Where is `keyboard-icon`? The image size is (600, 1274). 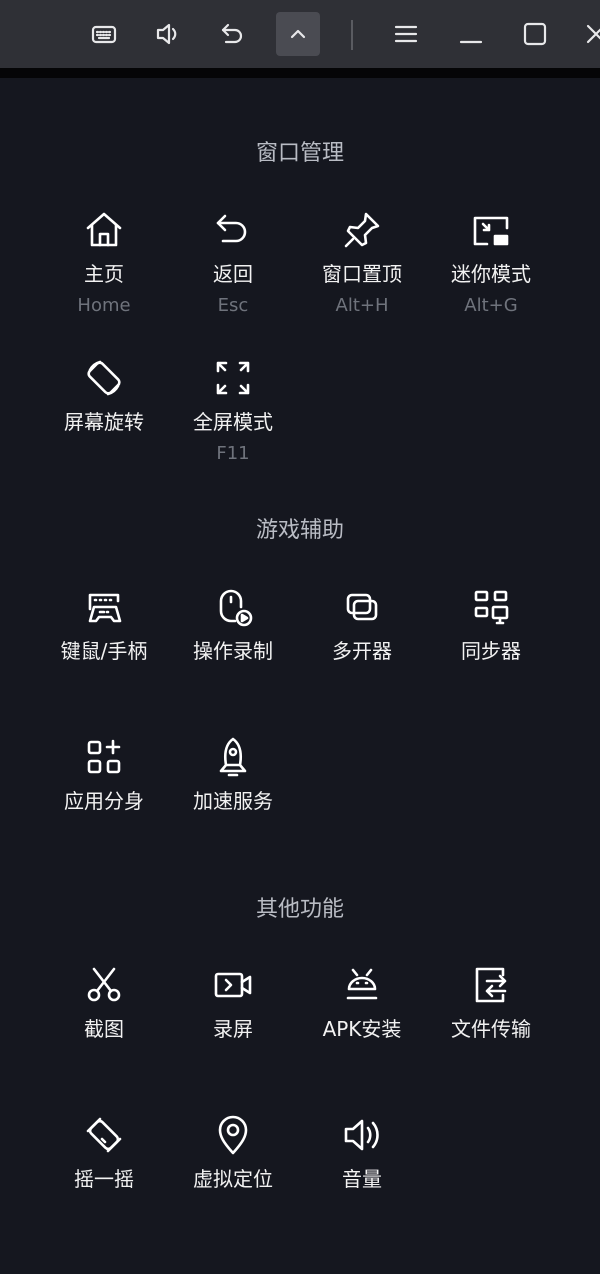 keyboard-icon is located at coordinates (104, 34).